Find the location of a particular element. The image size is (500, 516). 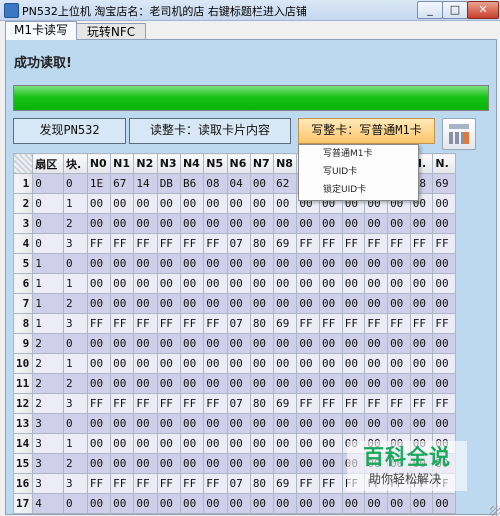

table-row: 4 0 3 FF FF FF FF FF FF 07 80 69 FF FF FF FF FF FF FF is located at coordinates (244, 243).